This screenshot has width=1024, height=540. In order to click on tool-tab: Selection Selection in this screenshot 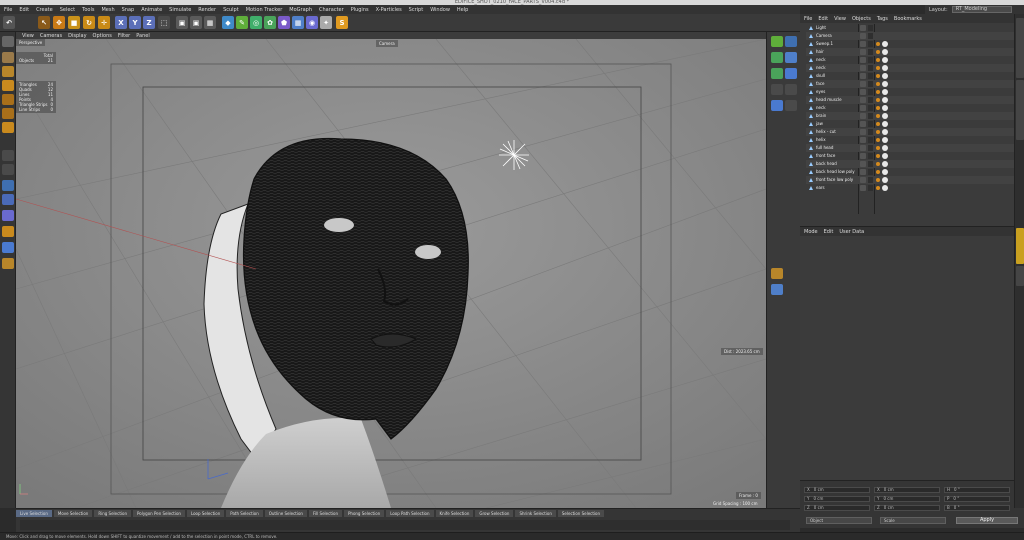, I will do `click(581, 513)`.